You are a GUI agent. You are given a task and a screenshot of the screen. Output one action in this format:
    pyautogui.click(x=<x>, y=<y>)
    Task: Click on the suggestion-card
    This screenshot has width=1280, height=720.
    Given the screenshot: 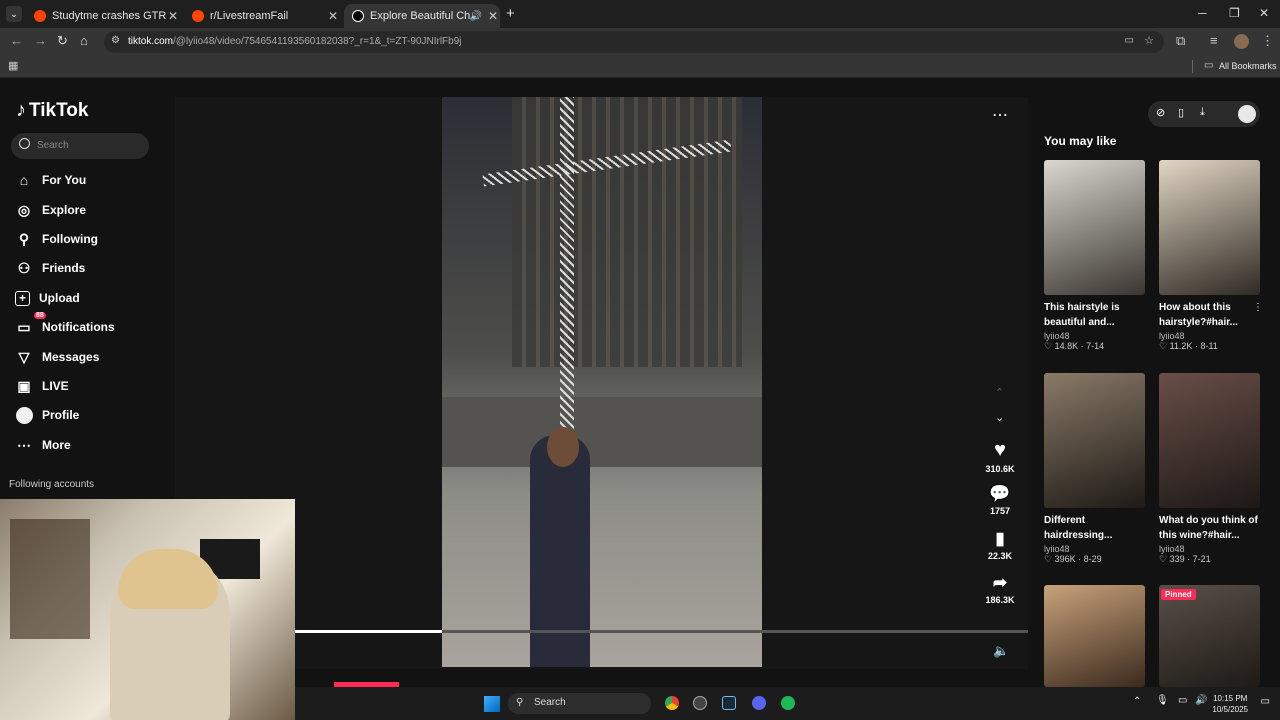 What is the action you would take?
    pyautogui.click(x=1094, y=636)
    